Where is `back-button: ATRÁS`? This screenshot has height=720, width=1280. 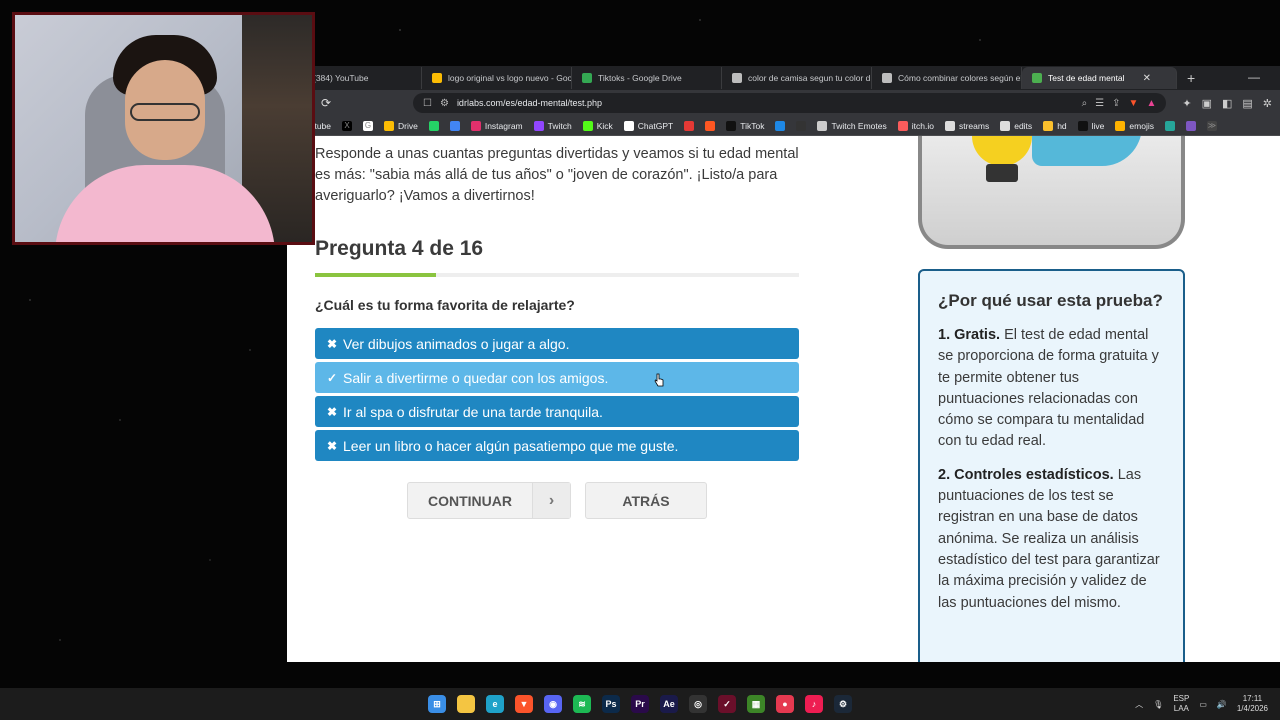
back-button: ATRÁS is located at coordinates (646, 500).